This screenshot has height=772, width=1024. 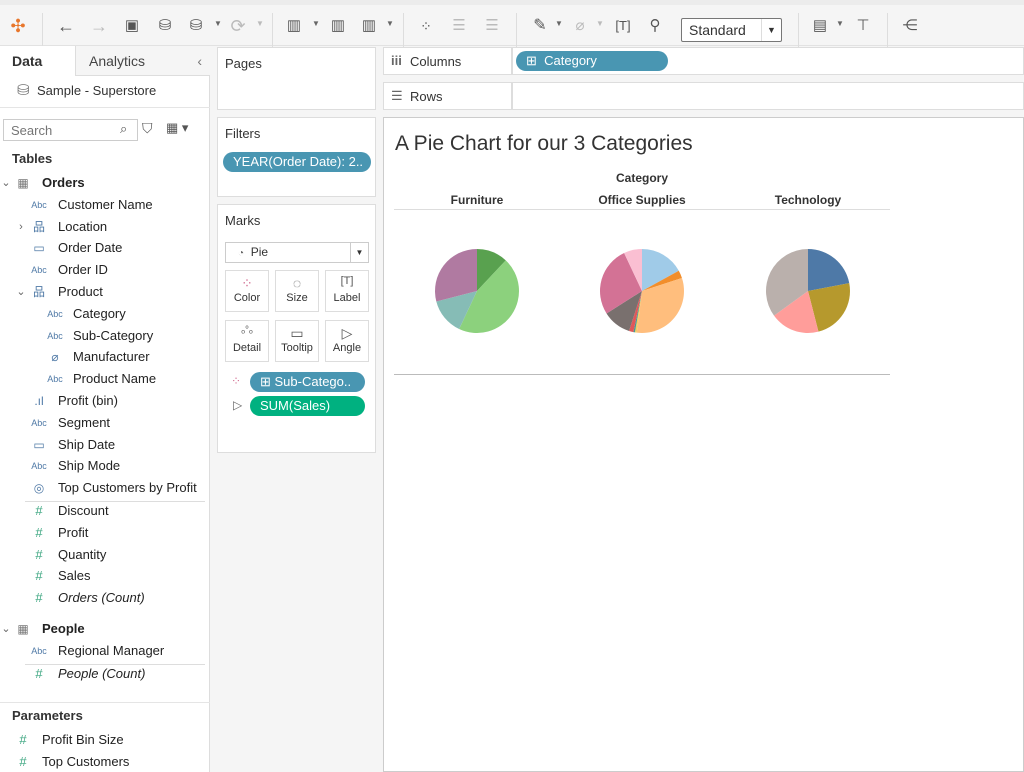 What do you see at coordinates (369, 26) in the screenshot?
I see `clear-sheet-icon: ▥` at bounding box center [369, 26].